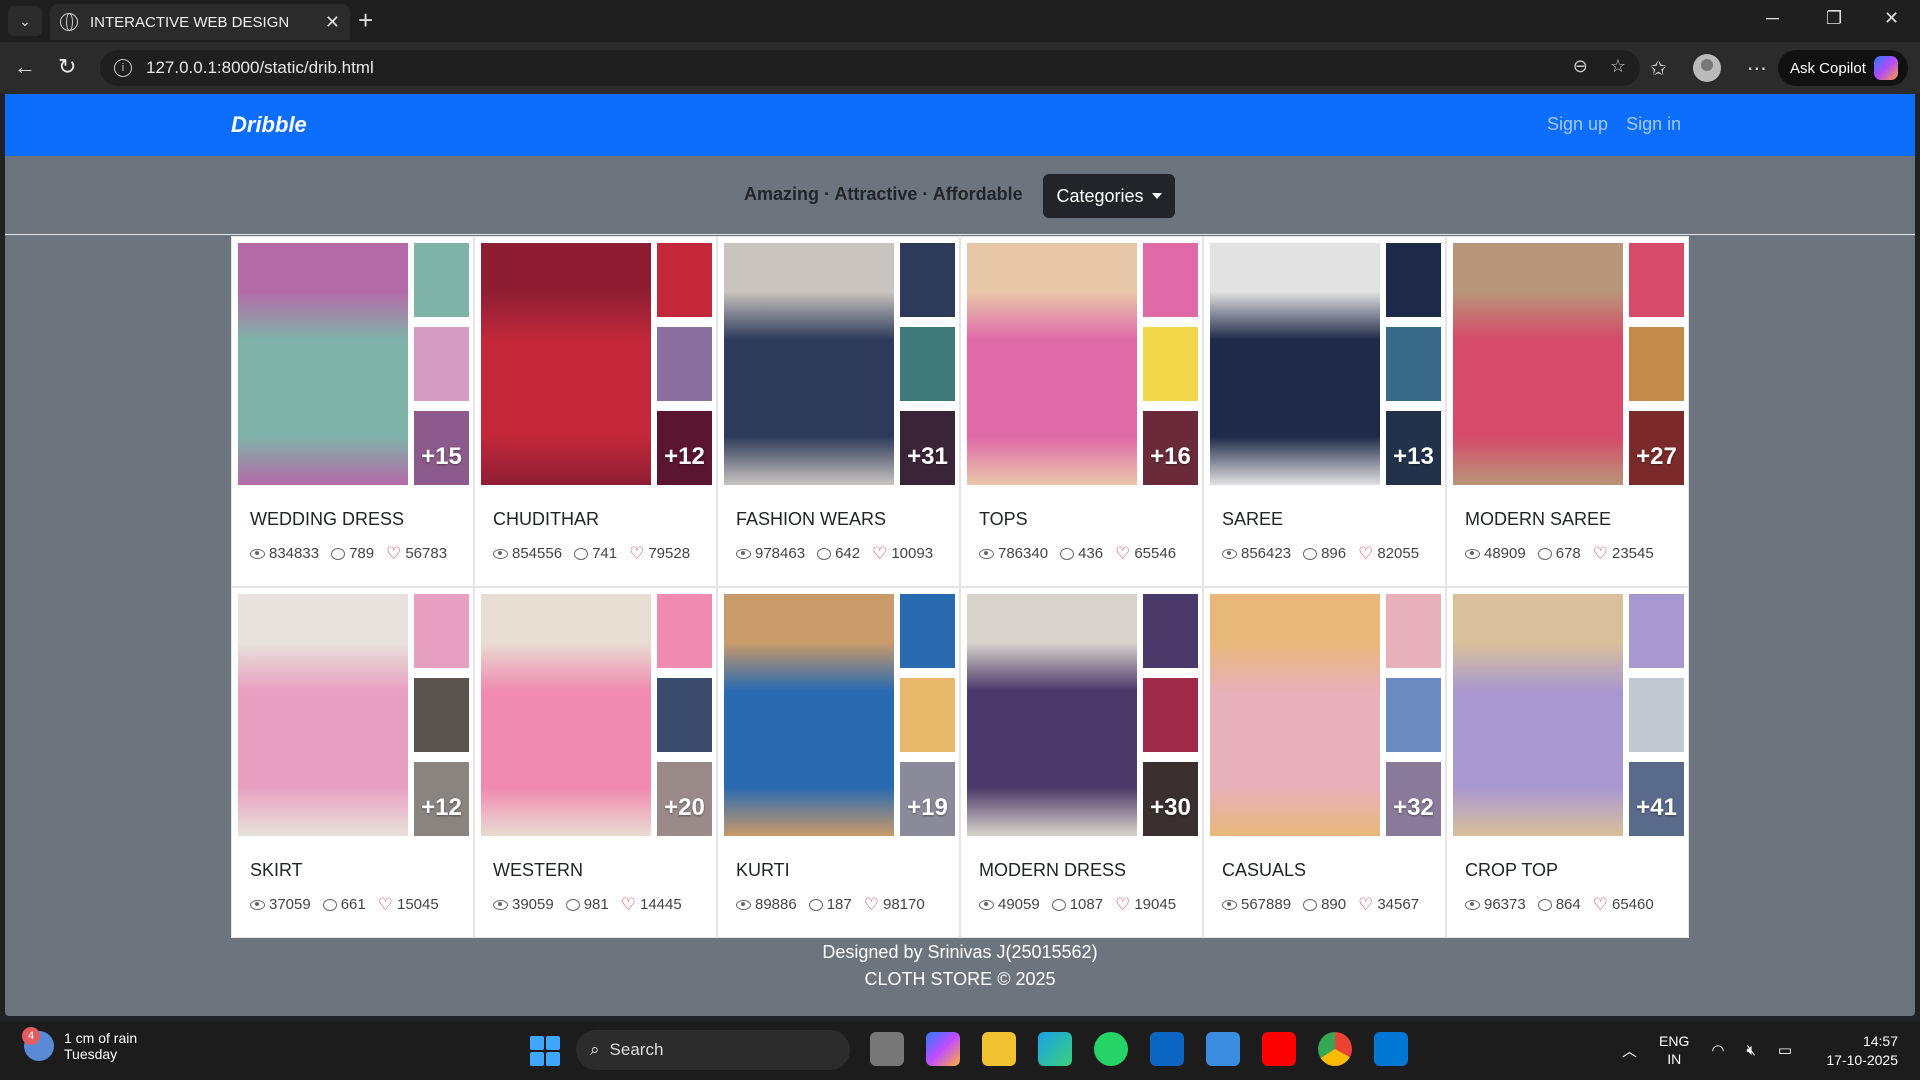 The width and height of the screenshot is (1920, 1080). I want to click on product-card: +12 CHUDITHAR 854556 741 ♡ 79528, so click(595, 411).